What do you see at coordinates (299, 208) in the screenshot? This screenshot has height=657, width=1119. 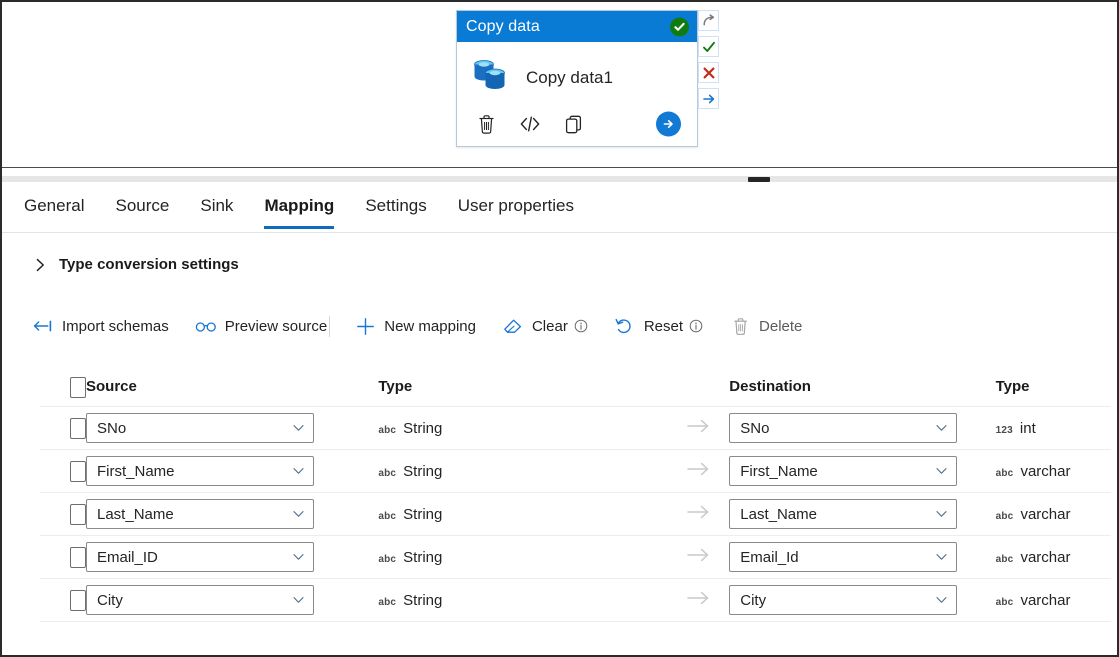 I see `tab-mapping: Mapping` at bounding box center [299, 208].